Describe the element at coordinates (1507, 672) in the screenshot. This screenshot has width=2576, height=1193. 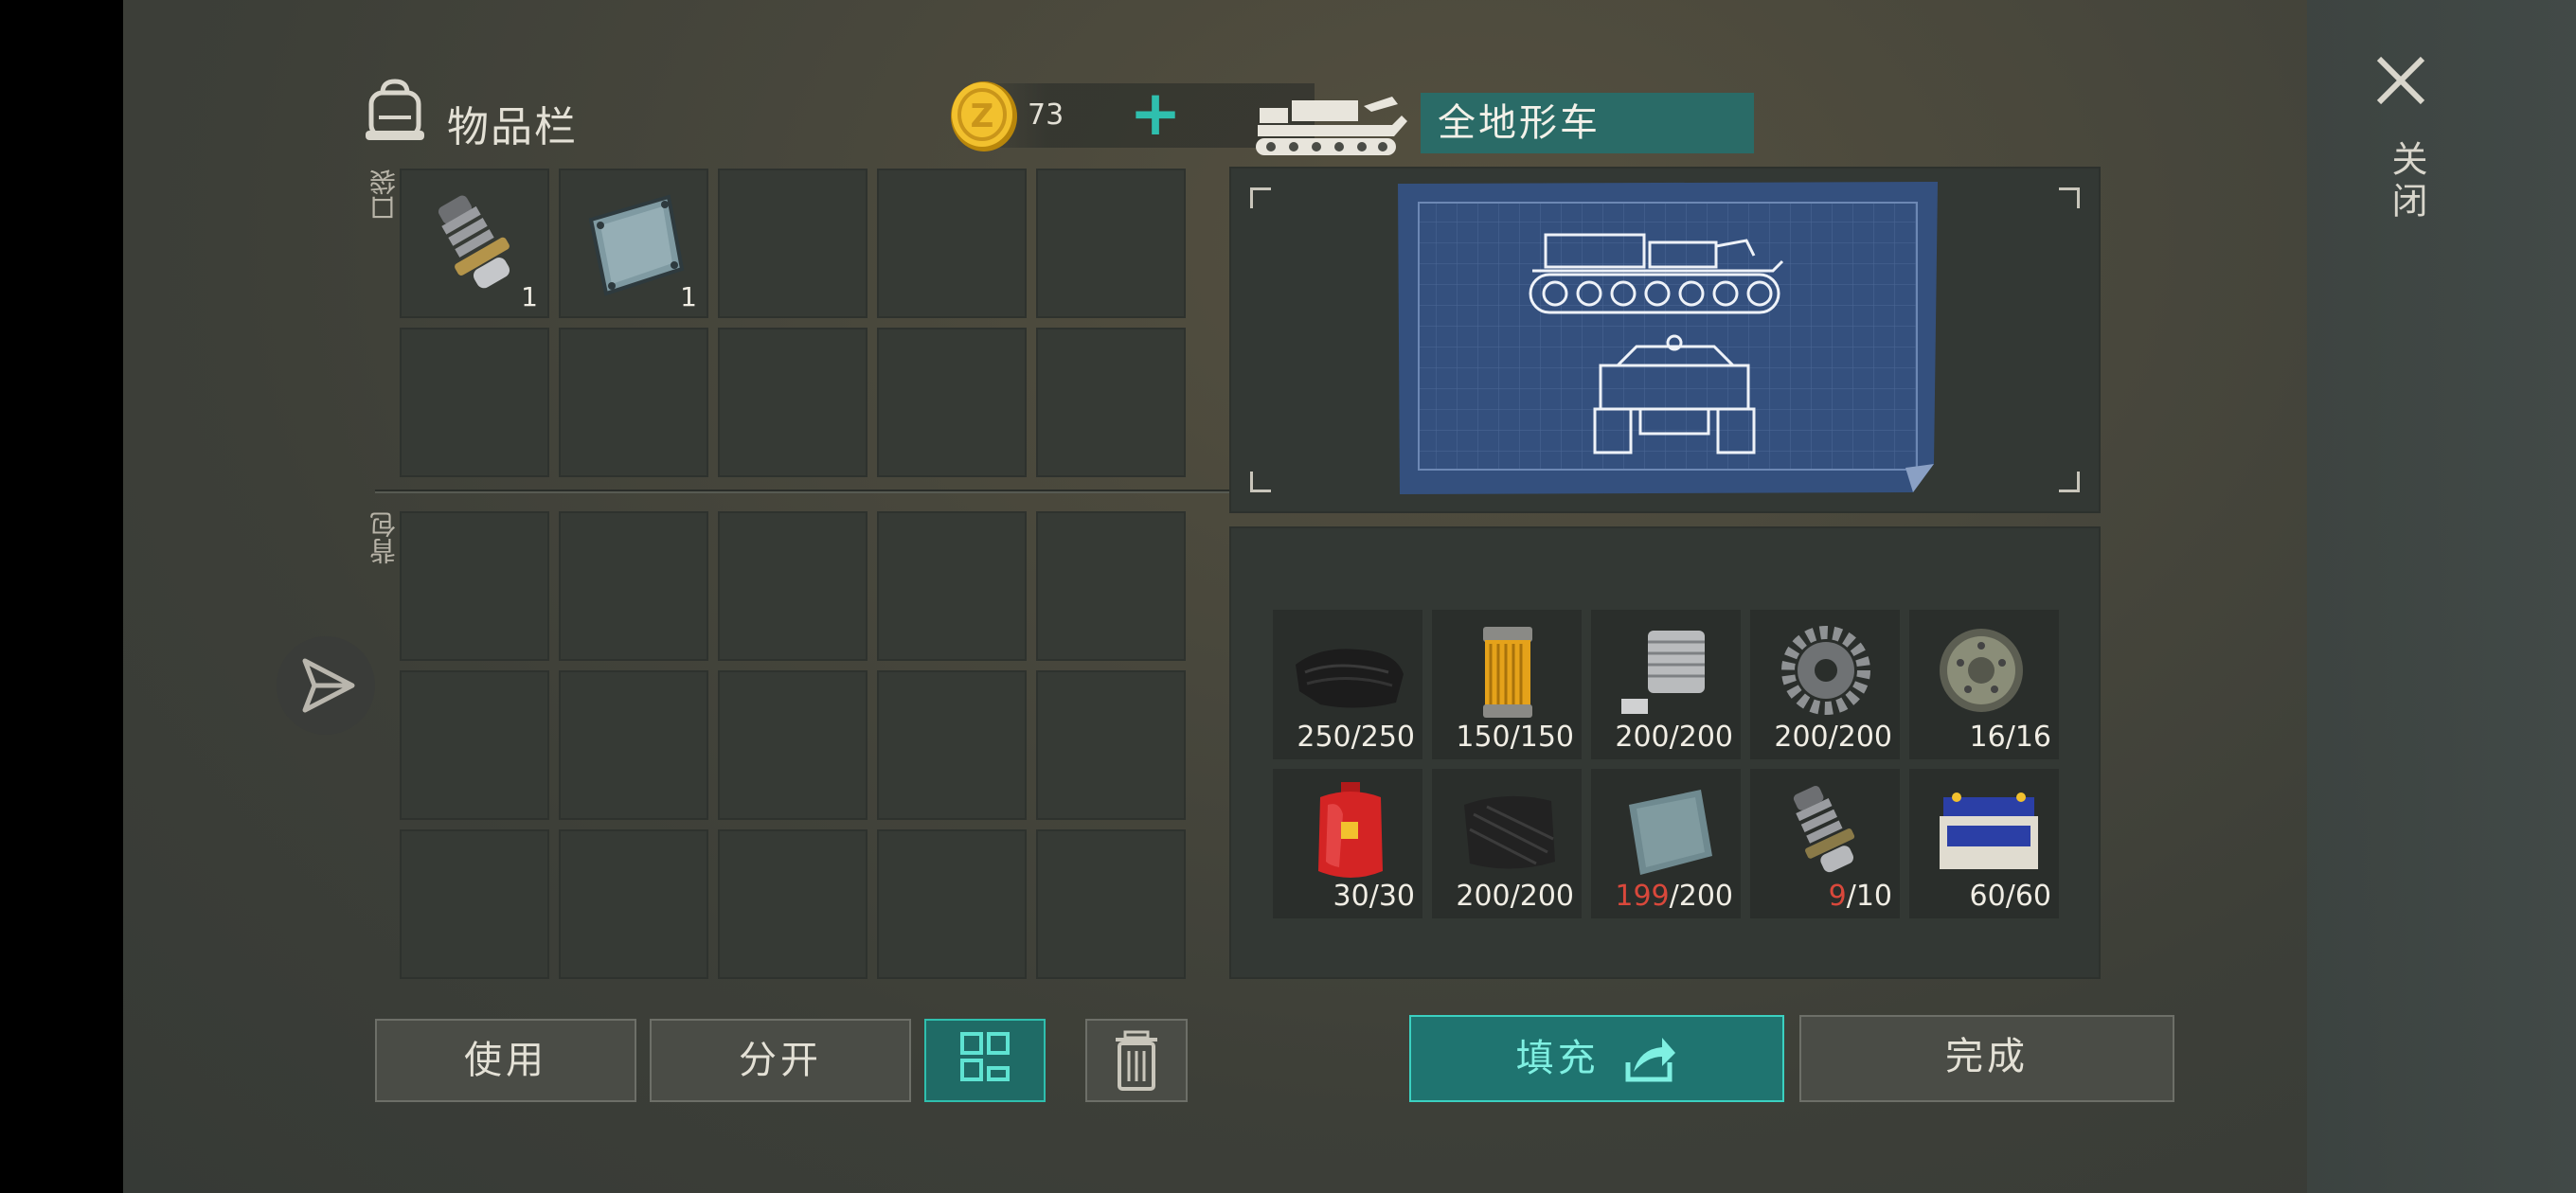
I see `oil-filter-icon` at that location.